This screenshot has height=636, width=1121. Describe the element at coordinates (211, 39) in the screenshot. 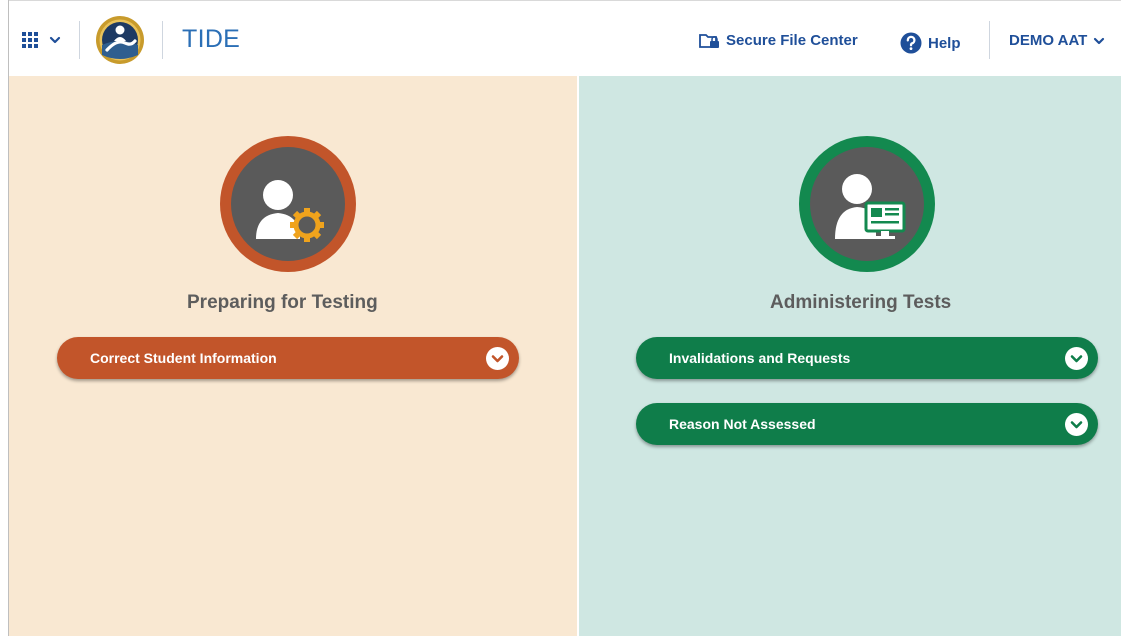

I see `app-title: TIDE` at that location.